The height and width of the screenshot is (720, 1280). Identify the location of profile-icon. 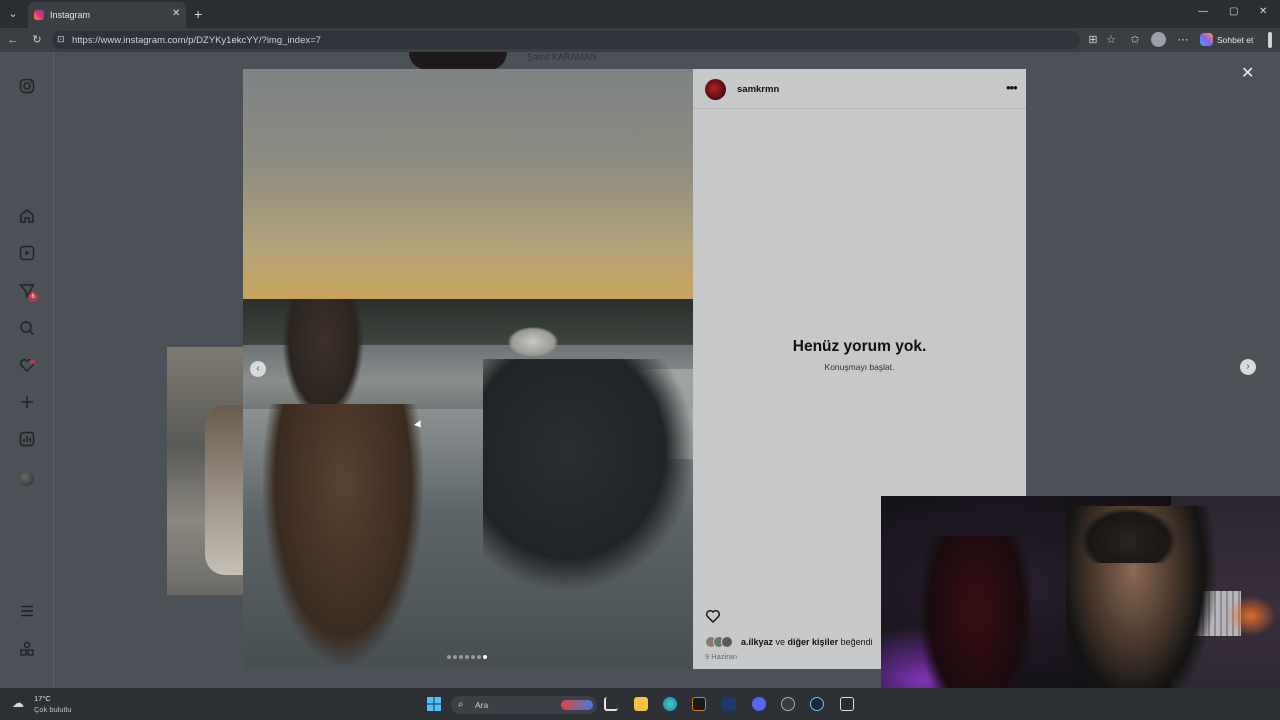
(26, 478).